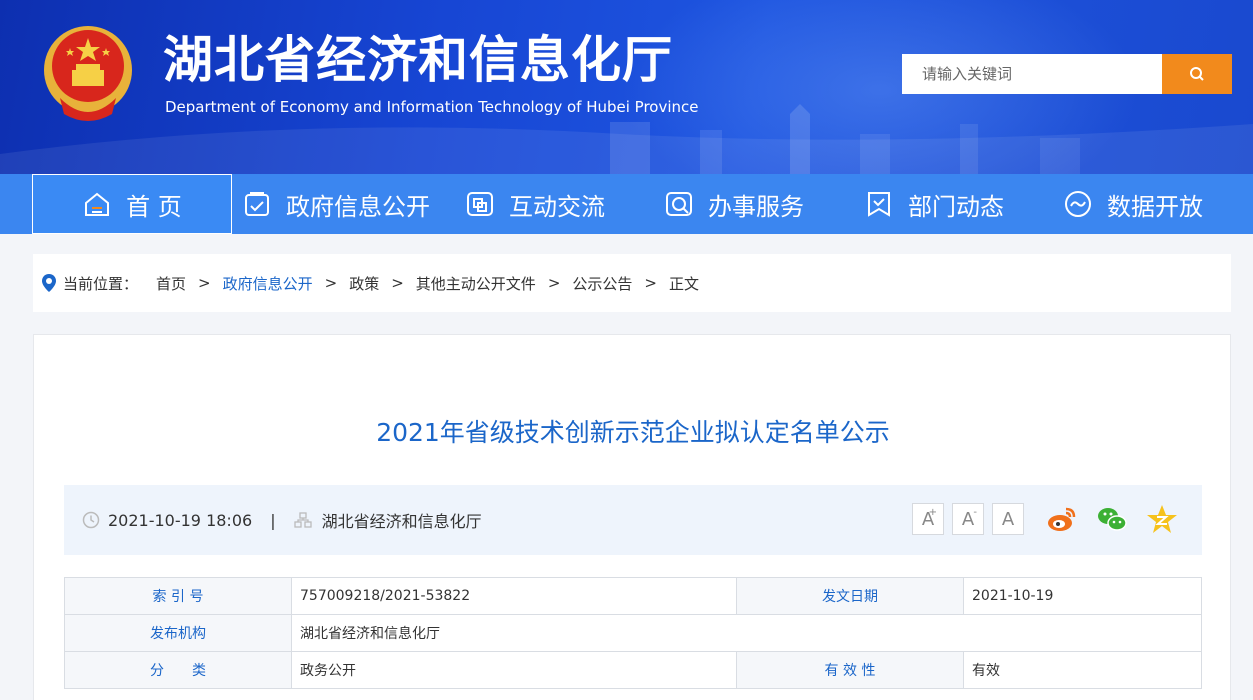 The image size is (1253, 700). Describe the element at coordinates (514, 596) in the screenshot. I see `index-number-value: 757009218/2021-53822` at that location.